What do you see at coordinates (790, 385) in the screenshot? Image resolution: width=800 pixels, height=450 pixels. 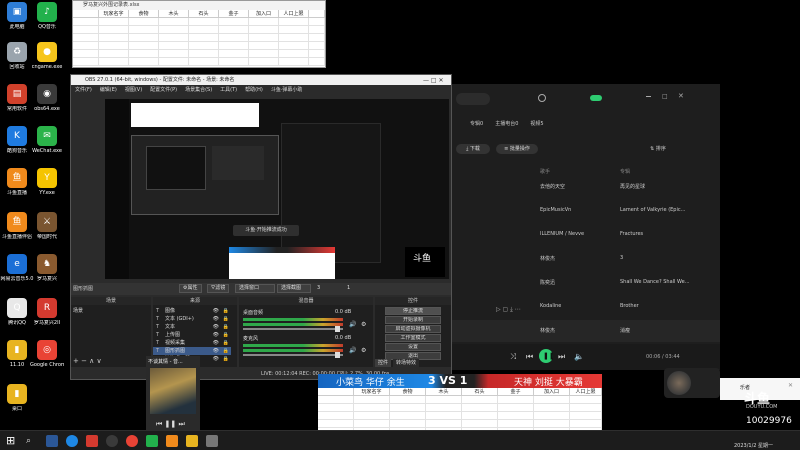 I see `toast-close-icon: ✕` at bounding box center [790, 385].